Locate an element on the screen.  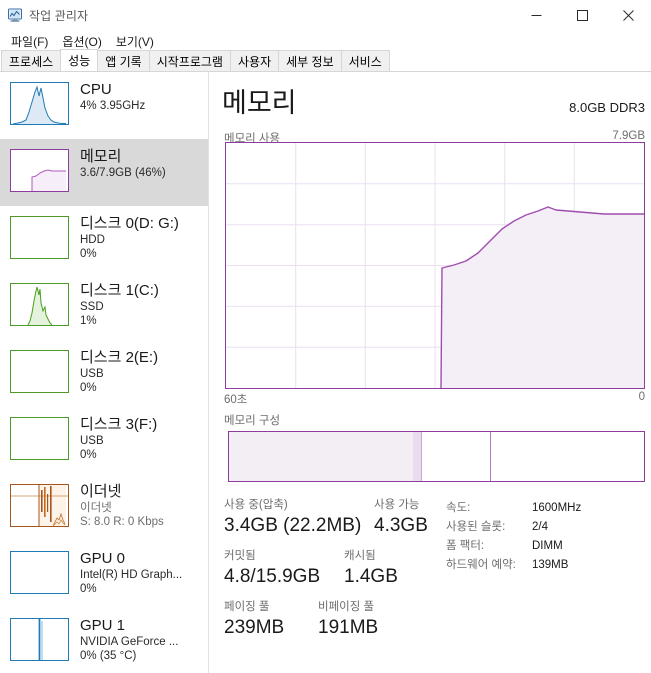
stat-value: 3.4GB (22.2MB) is located at coordinates (293, 525).